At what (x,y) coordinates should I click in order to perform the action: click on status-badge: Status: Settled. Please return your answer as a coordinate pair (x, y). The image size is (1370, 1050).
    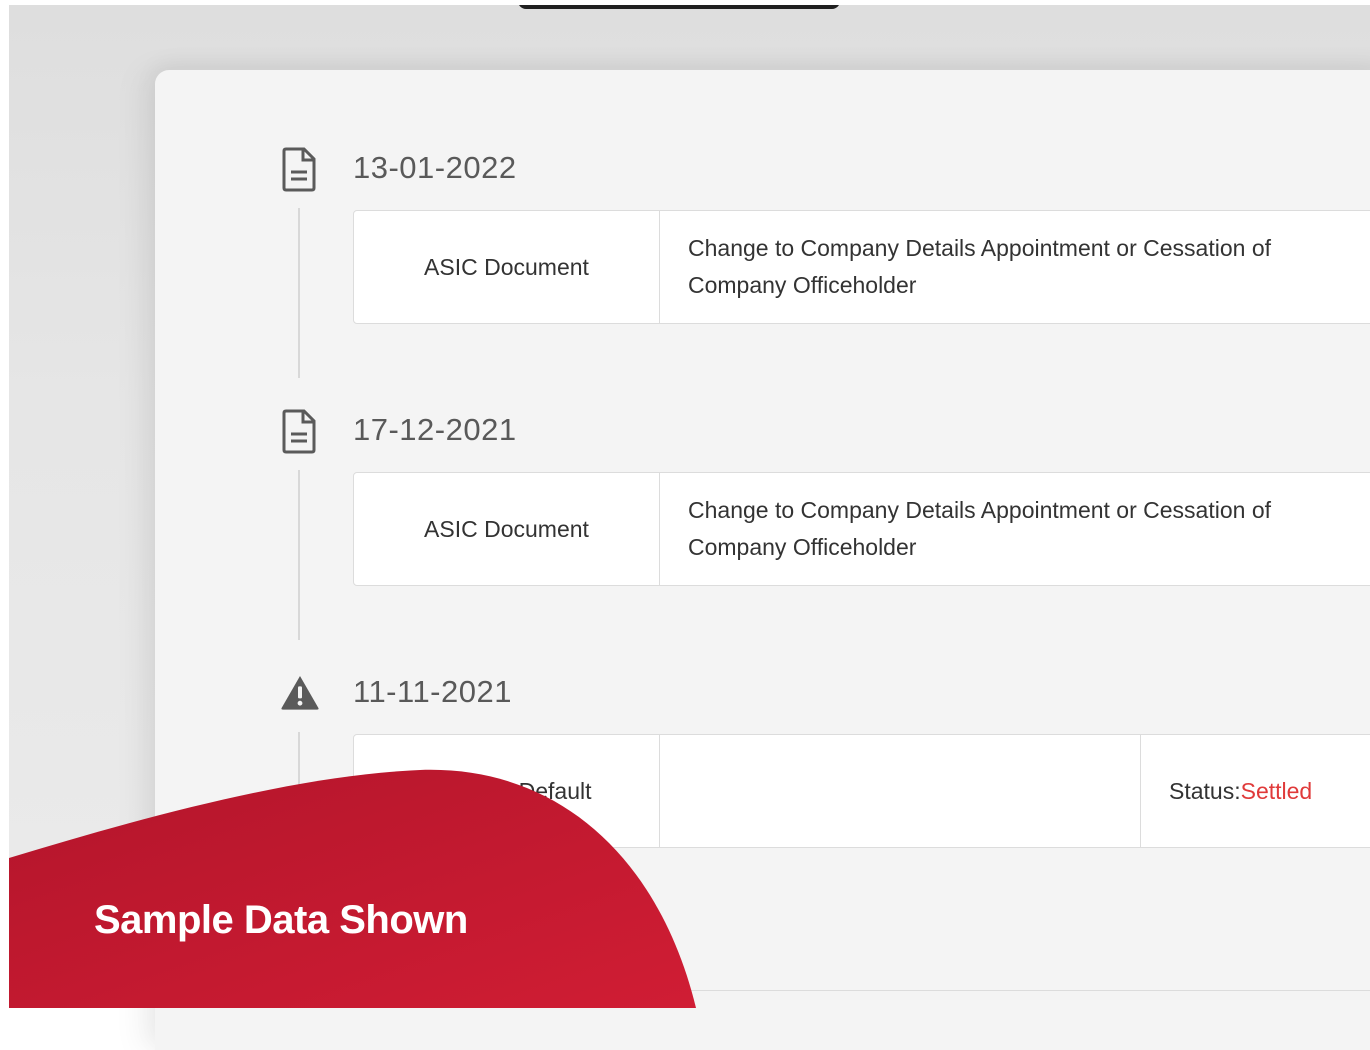
    Looking at the image, I should click on (1226, 791).